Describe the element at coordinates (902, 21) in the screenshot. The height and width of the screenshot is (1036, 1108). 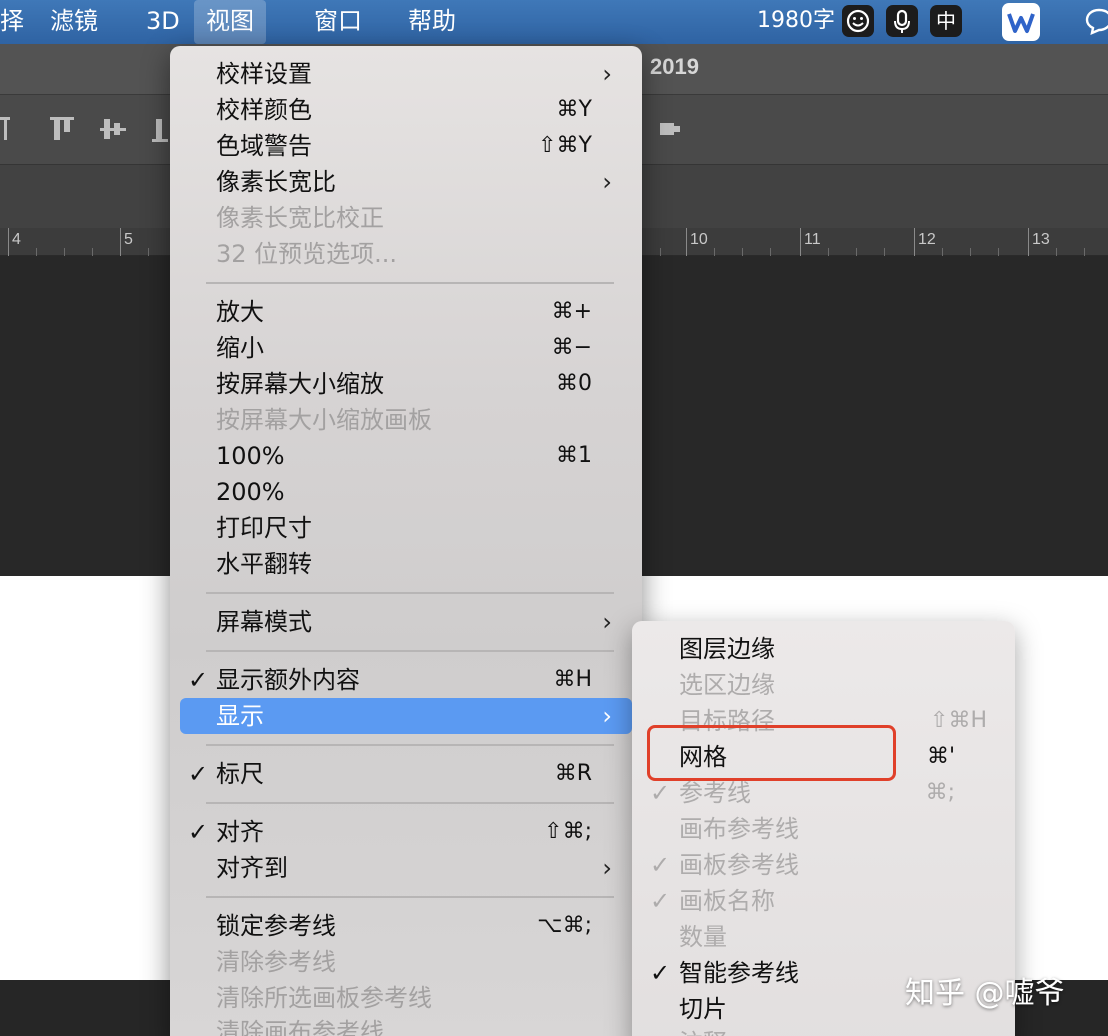
I see `microphone-icon` at that location.